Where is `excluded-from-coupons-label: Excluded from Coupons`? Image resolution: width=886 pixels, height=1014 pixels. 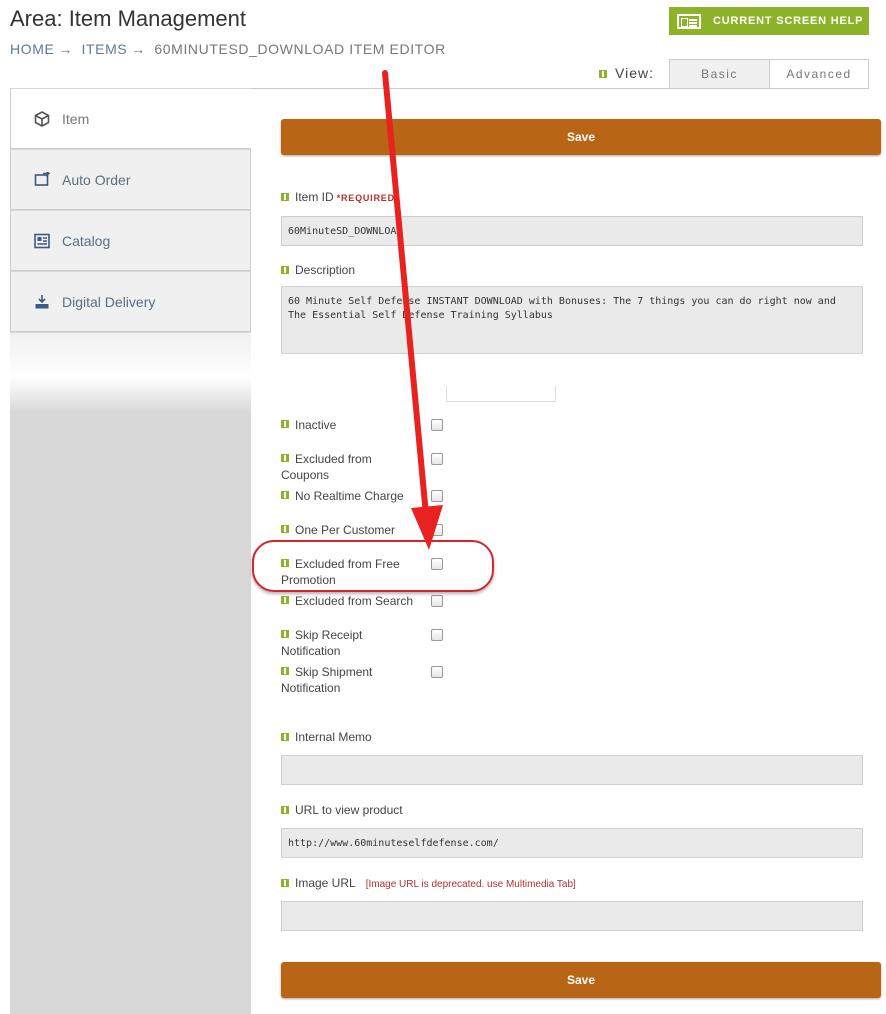
excluded-from-coupons-label: Excluded from Coupons is located at coordinates (351, 467).